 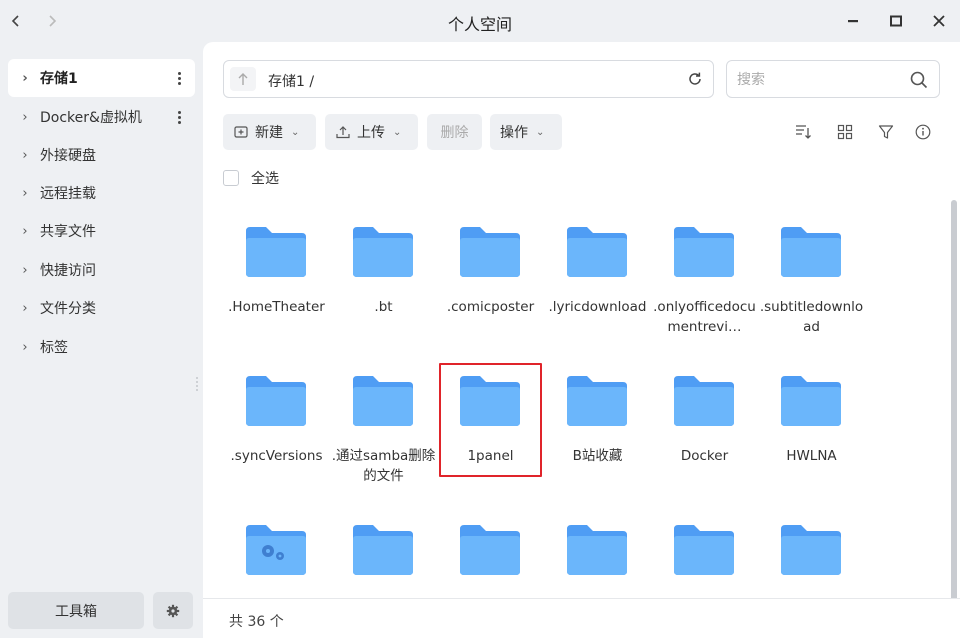 What do you see at coordinates (231, 178) in the screenshot?
I see `select-all-checkbox` at bounding box center [231, 178].